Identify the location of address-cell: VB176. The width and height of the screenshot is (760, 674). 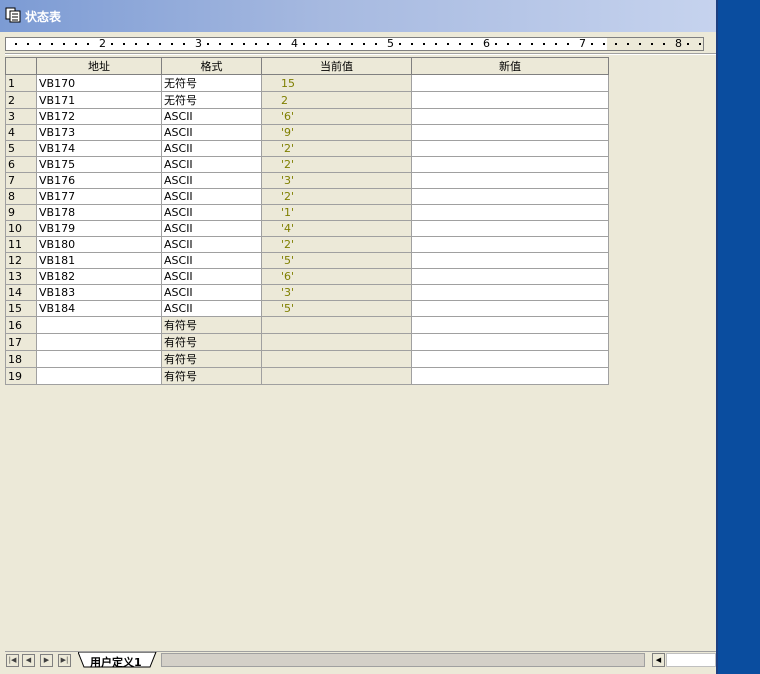
(99, 180).